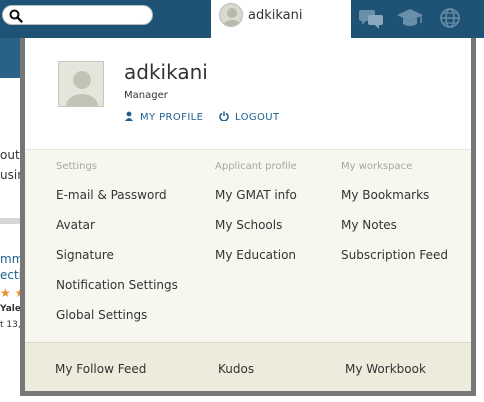  I want to click on menu-item-notification-settings: Notification Settings, so click(117, 285).